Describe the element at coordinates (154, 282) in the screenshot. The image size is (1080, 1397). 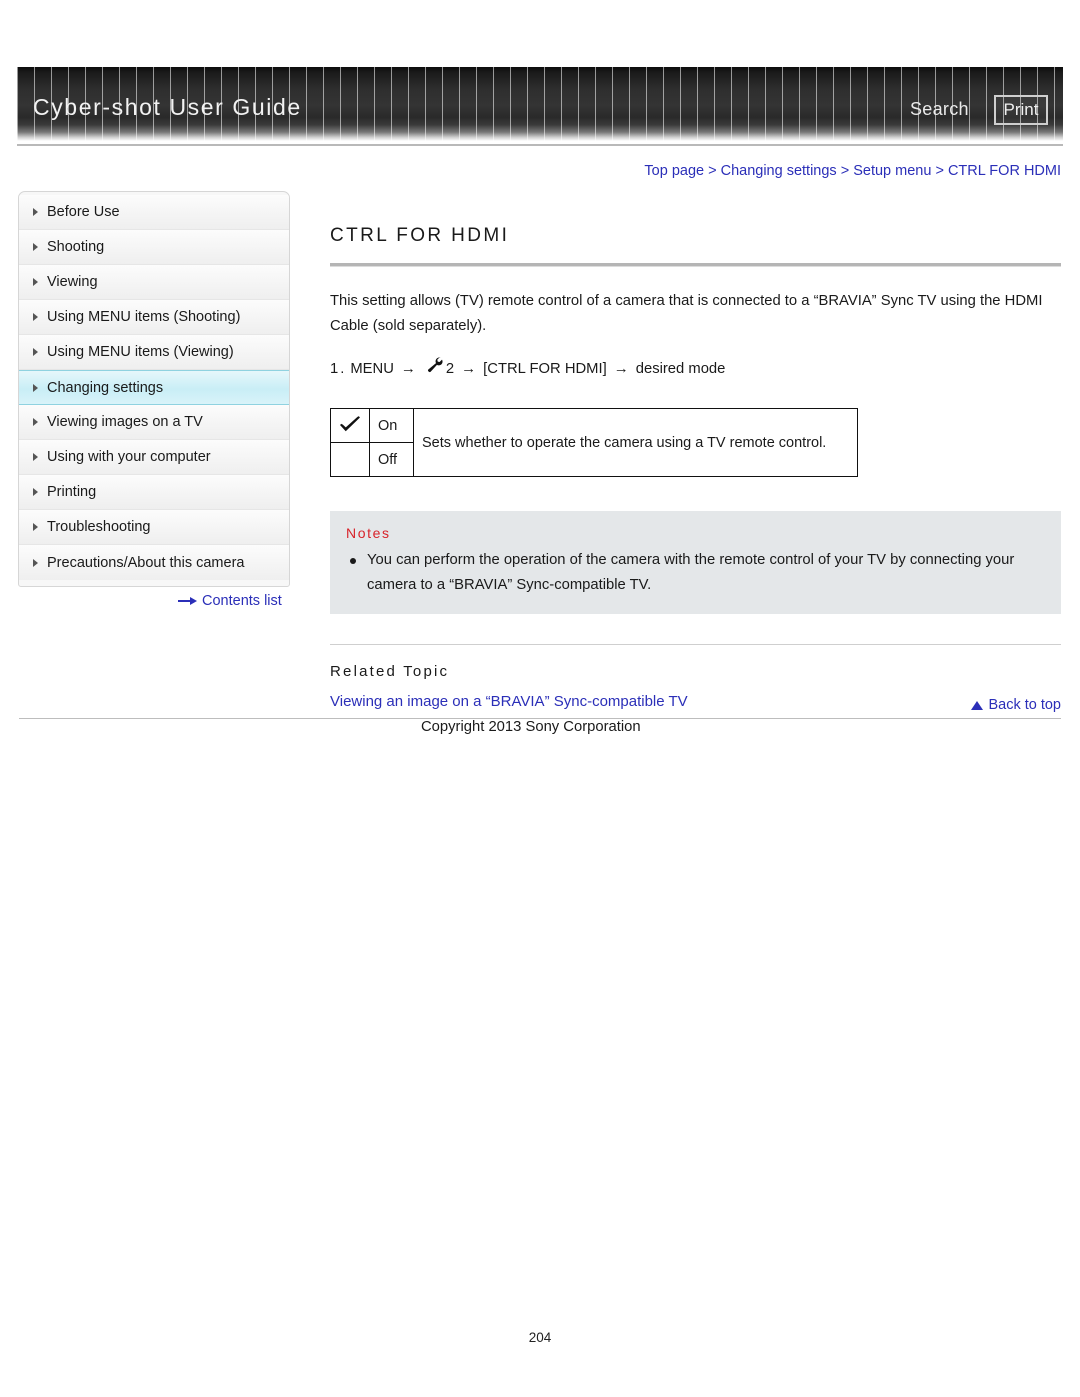
I see `sidebar-item-viewing: Viewing` at that location.